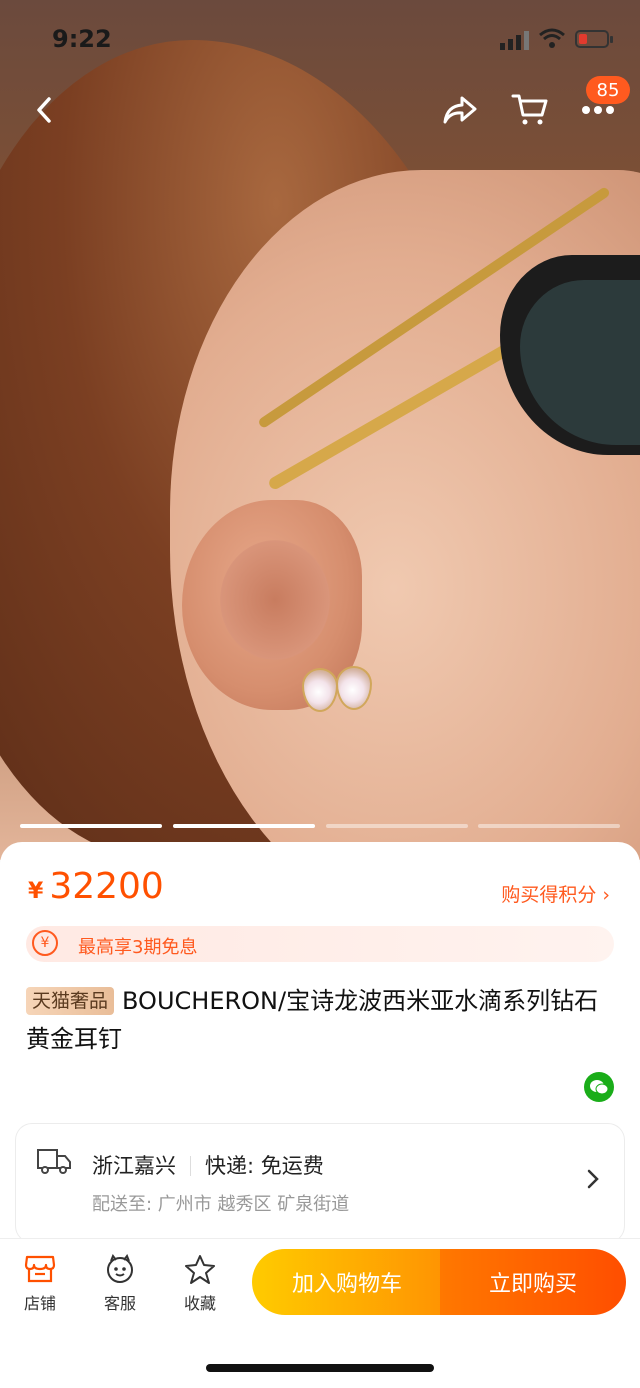 The image size is (640, 1388). I want to click on chevron-right-icon, so click(593, 1179).